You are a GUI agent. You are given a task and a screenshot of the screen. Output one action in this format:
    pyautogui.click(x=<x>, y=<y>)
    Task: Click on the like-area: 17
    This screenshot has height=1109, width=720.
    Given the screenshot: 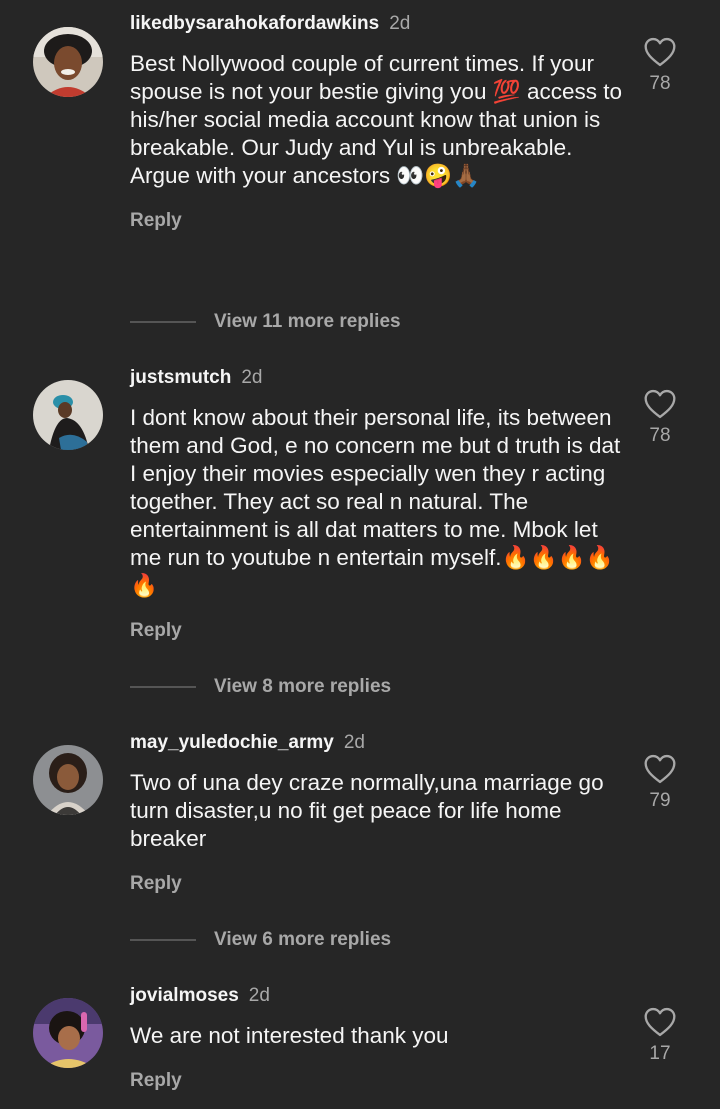 What is the action you would take?
    pyautogui.click(x=660, y=1036)
    